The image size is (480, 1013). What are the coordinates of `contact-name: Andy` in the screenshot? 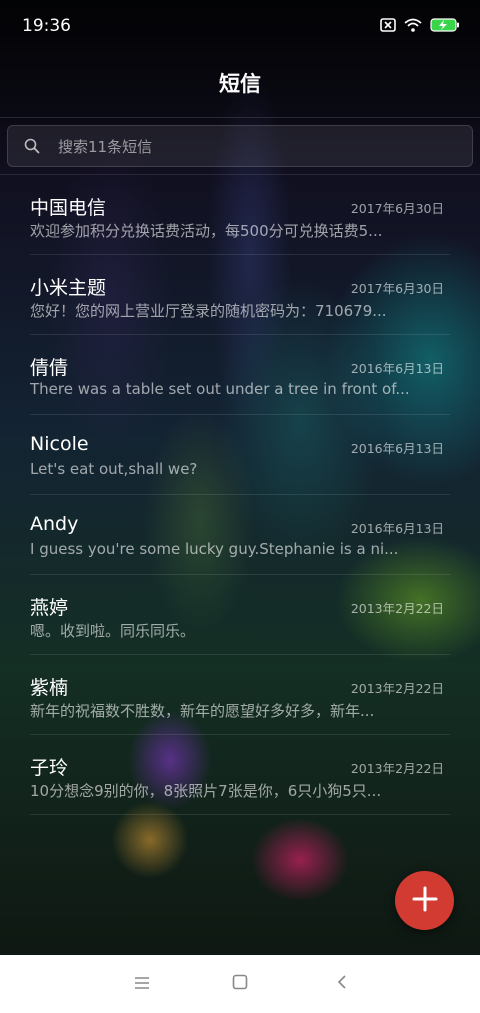 It's located at (54, 524).